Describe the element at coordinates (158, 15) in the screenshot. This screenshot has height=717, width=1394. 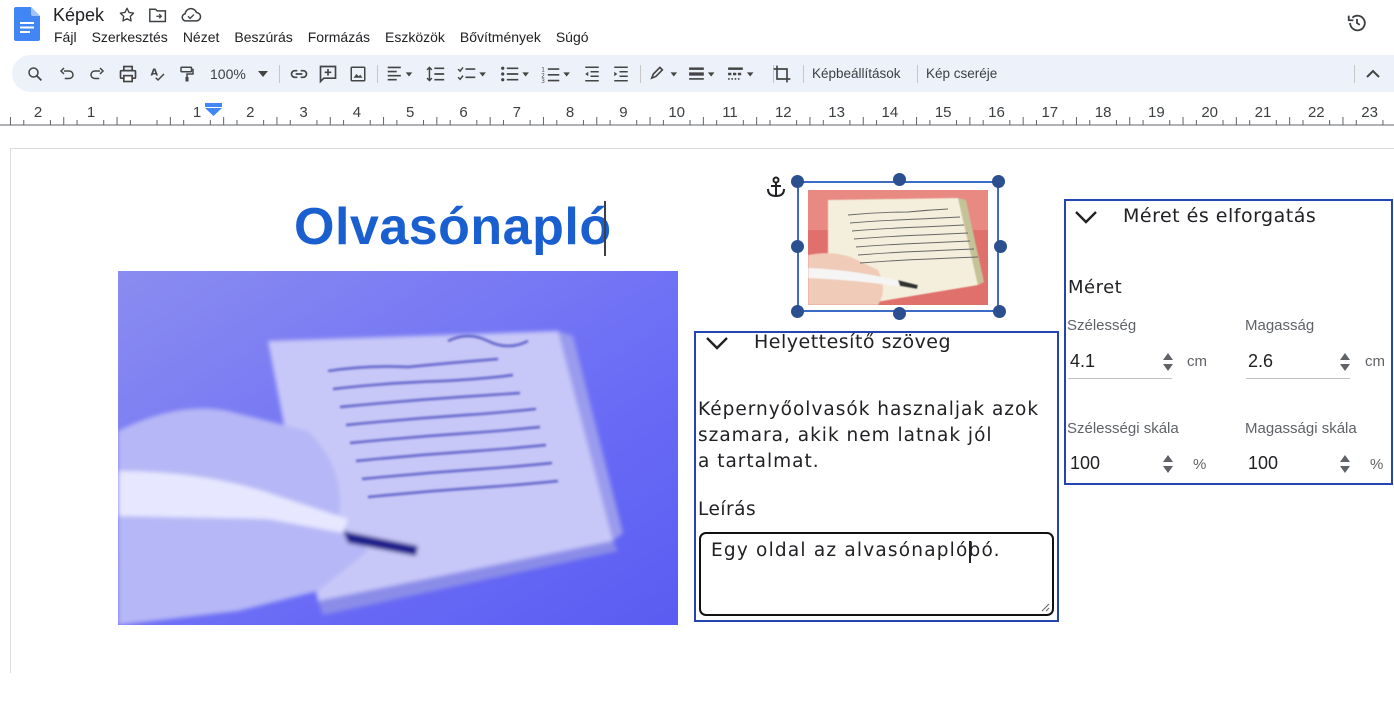
I see `move-folder-icon` at that location.